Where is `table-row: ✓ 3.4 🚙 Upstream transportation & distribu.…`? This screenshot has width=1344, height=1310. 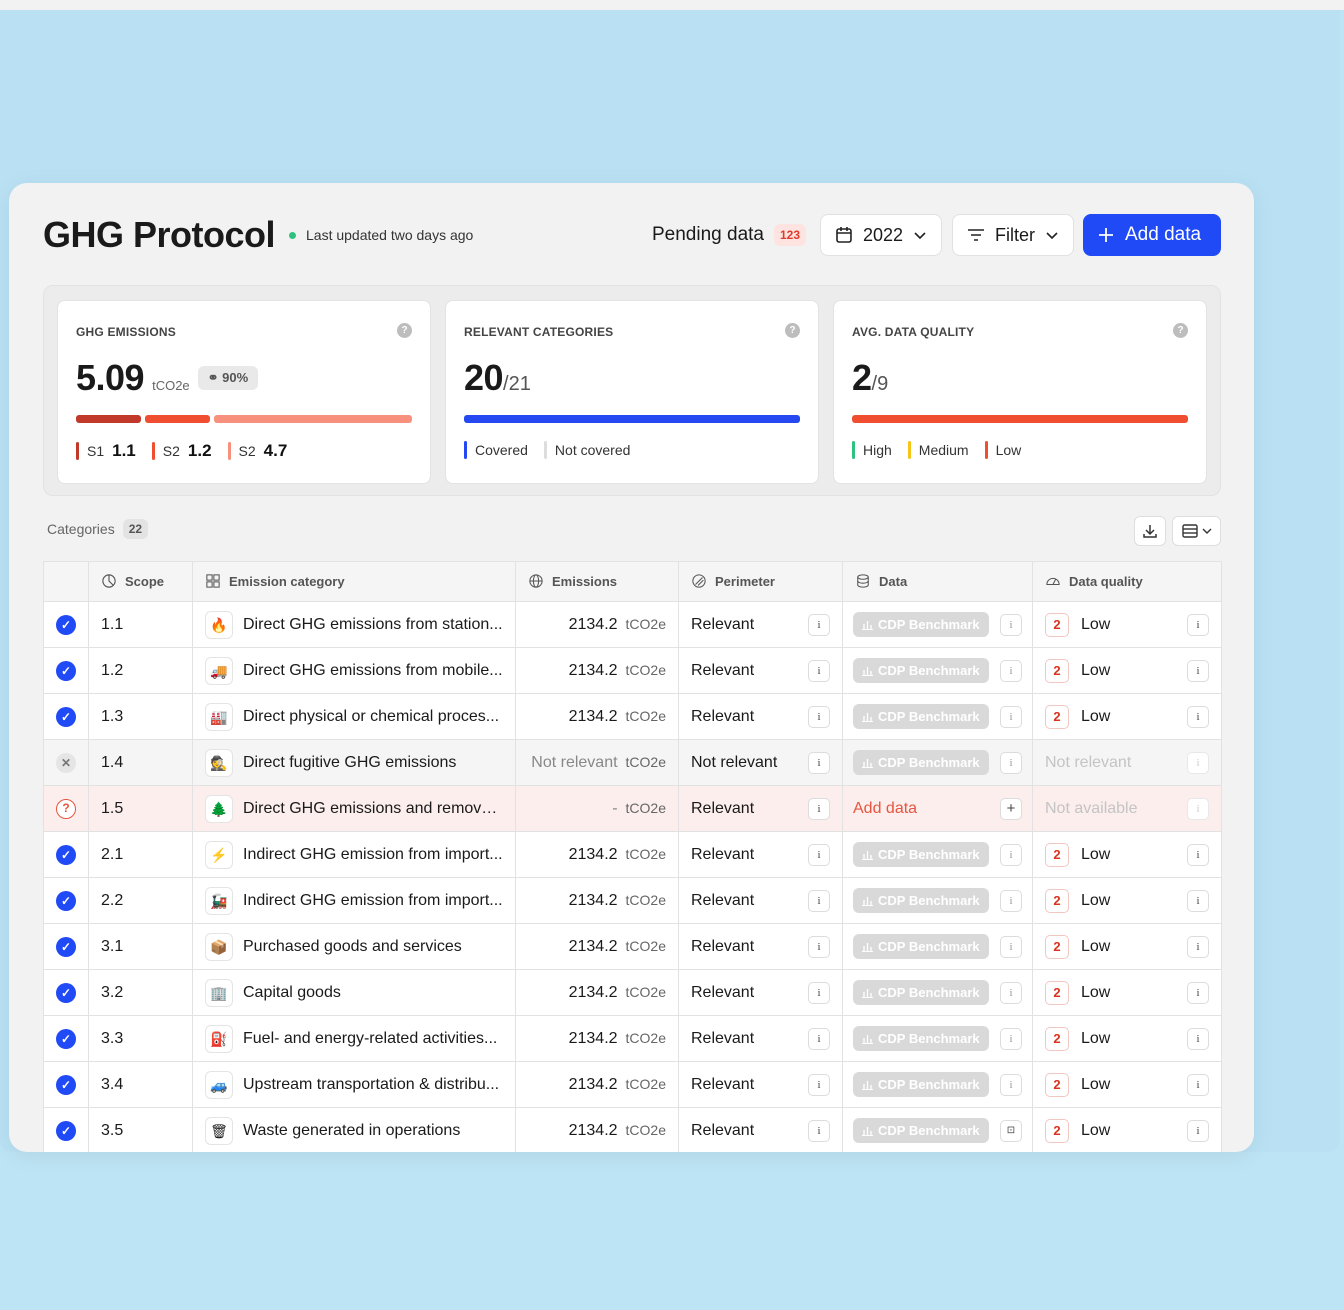
table-row: ✓ 3.4 🚙 Upstream transportation & distribu.… is located at coordinates (632, 1084).